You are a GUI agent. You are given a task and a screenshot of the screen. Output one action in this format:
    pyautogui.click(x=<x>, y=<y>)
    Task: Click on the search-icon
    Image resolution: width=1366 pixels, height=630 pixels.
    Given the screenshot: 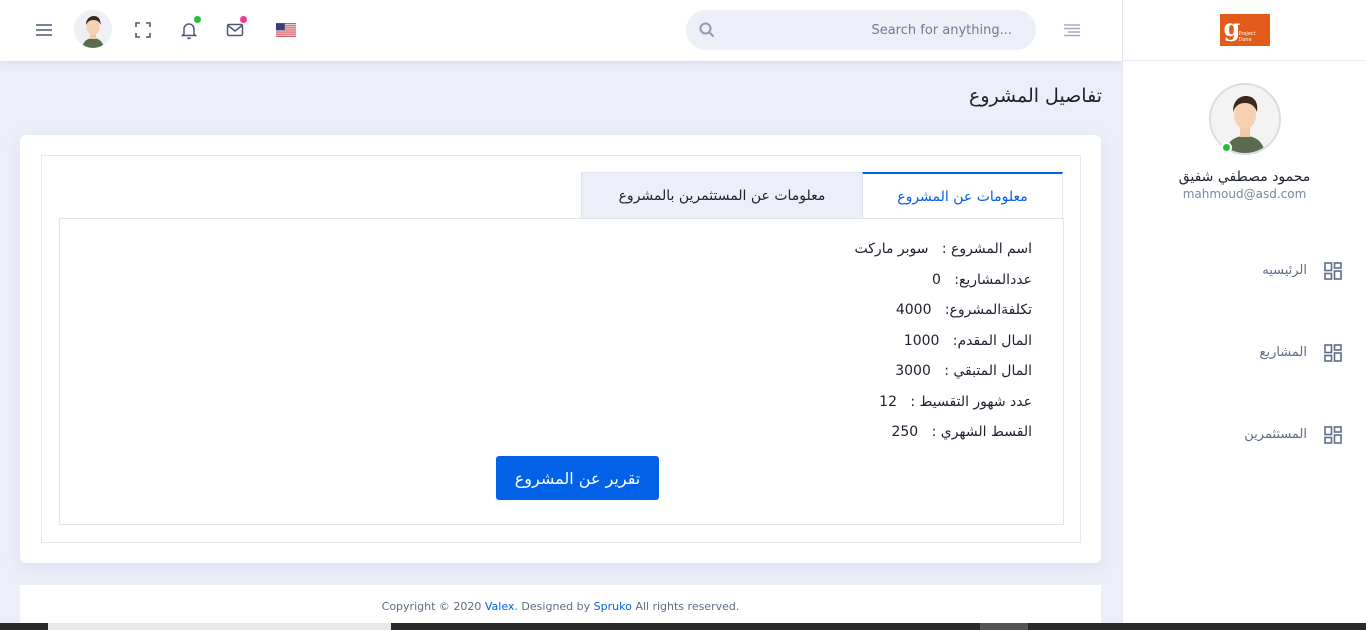 What is the action you would take?
    pyautogui.click(x=707, y=32)
    